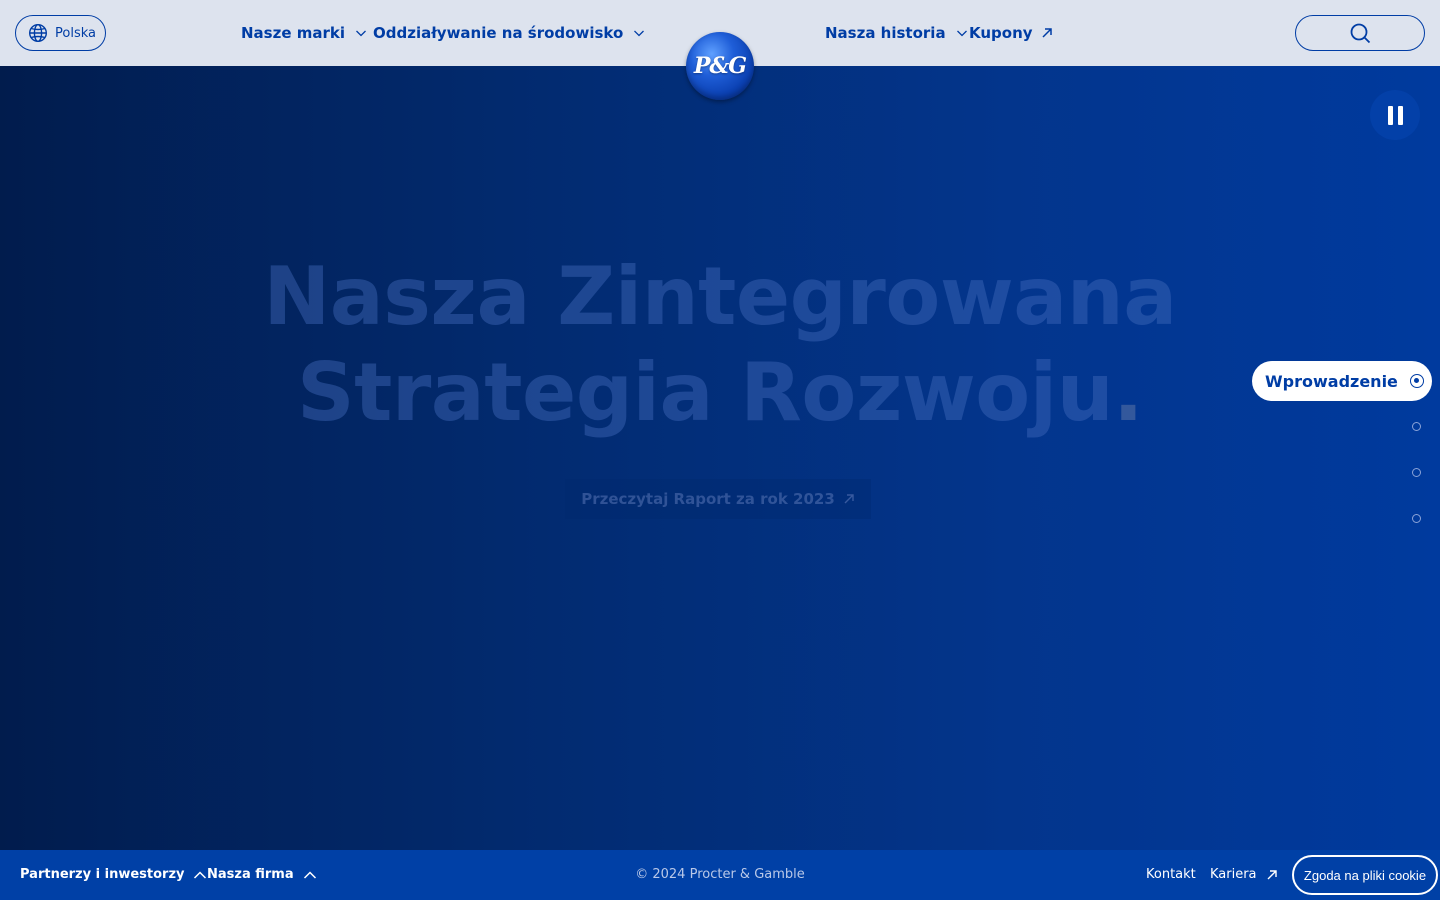  I want to click on pg-logo: P&G, so click(720, 66).